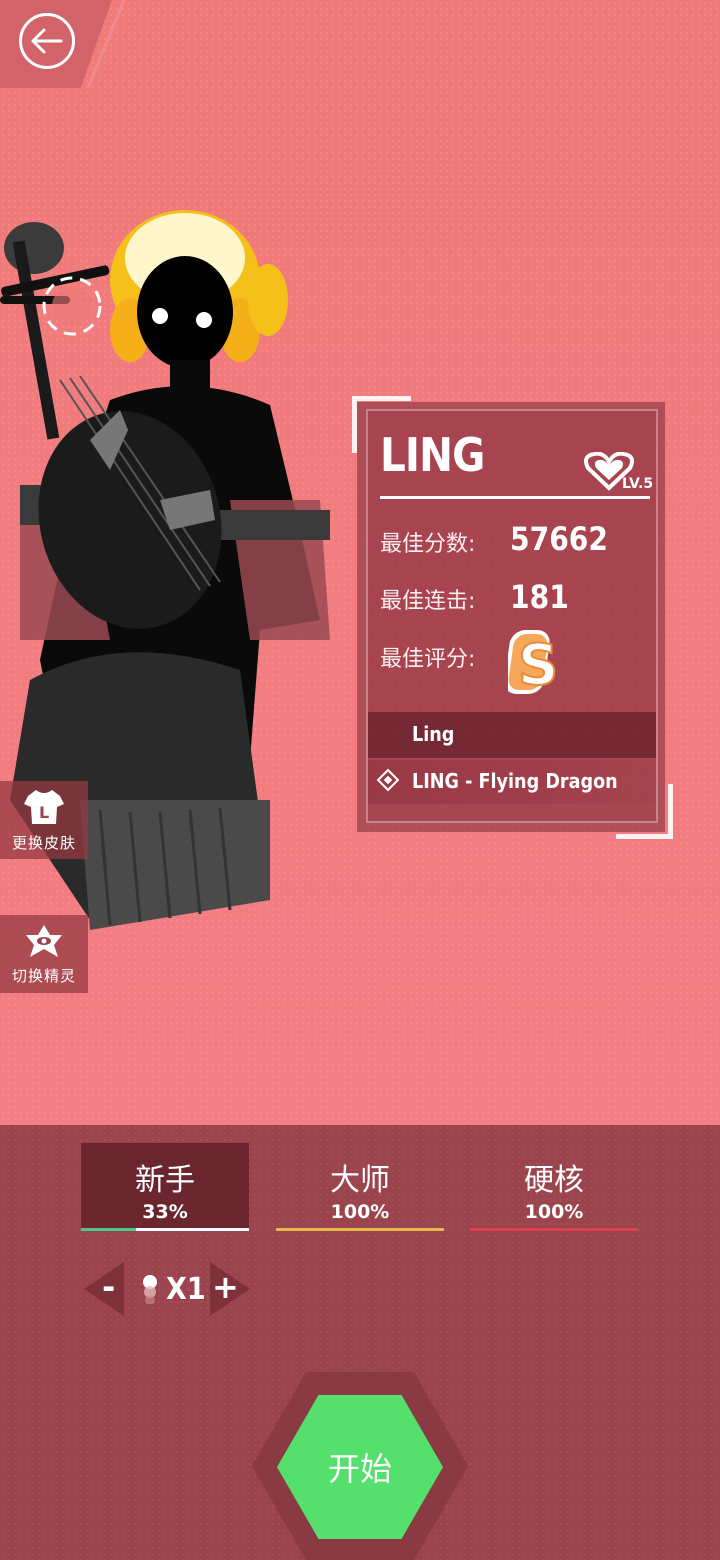 The width and height of the screenshot is (720, 1560). What do you see at coordinates (108, 1287) in the screenshot?
I see `multiplier-minus-button: -` at bounding box center [108, 1287].